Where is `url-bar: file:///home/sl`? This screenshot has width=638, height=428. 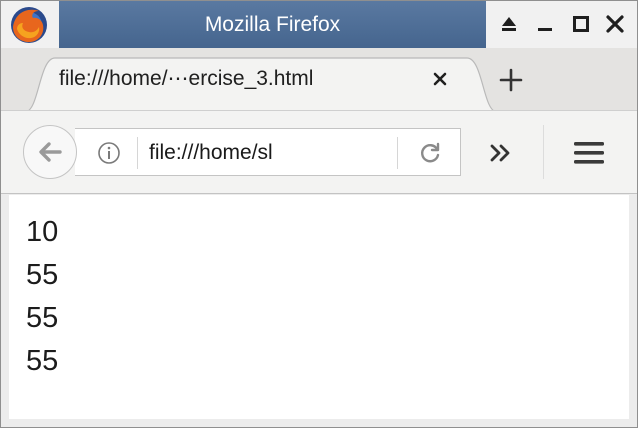
url-bar: file:///home/sl is located at coordinates (268, 152).